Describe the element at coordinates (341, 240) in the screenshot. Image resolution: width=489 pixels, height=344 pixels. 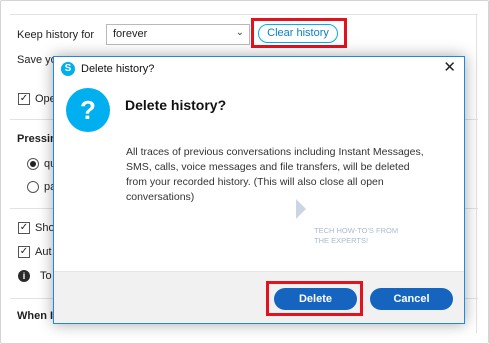
I see `watermark-line-2: THE EXPERTS!` at that location.